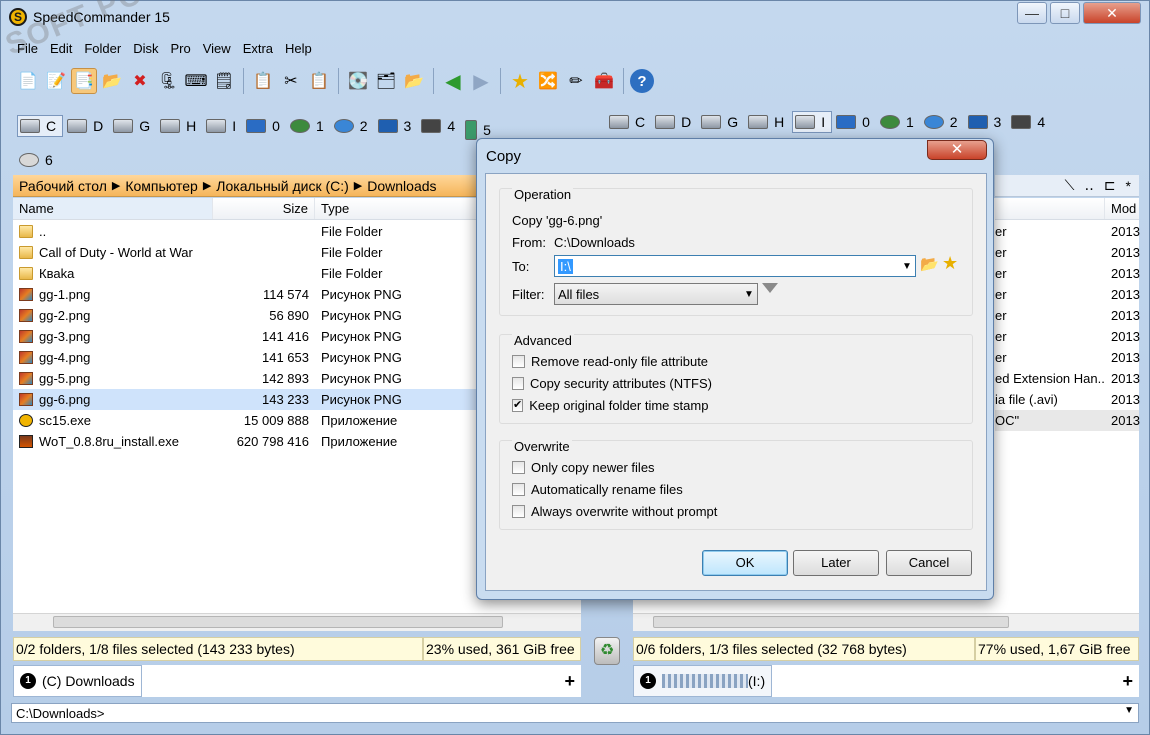 Image resolution: width=1150 pixels, height=735 pixels. Describe the element at coordinates (397, 126) in the screenshot. I see `left-drive-3: 3` at that location.